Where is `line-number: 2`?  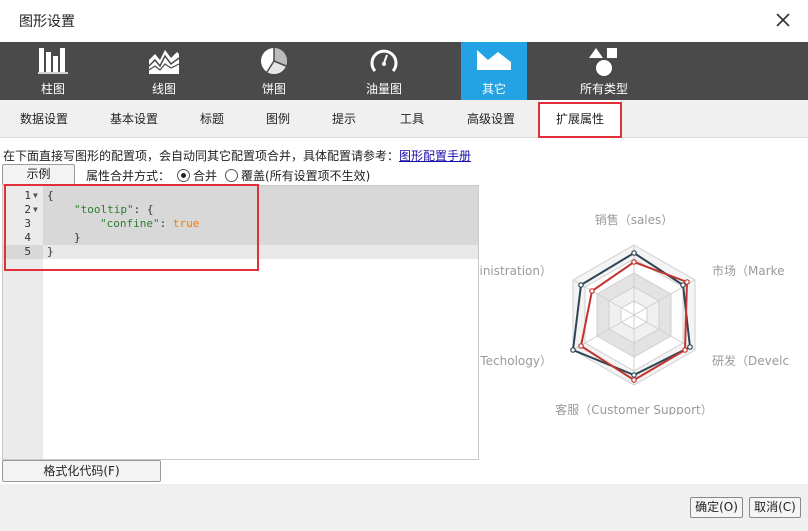
line-number: 2 is located at coordinates (27, 209).